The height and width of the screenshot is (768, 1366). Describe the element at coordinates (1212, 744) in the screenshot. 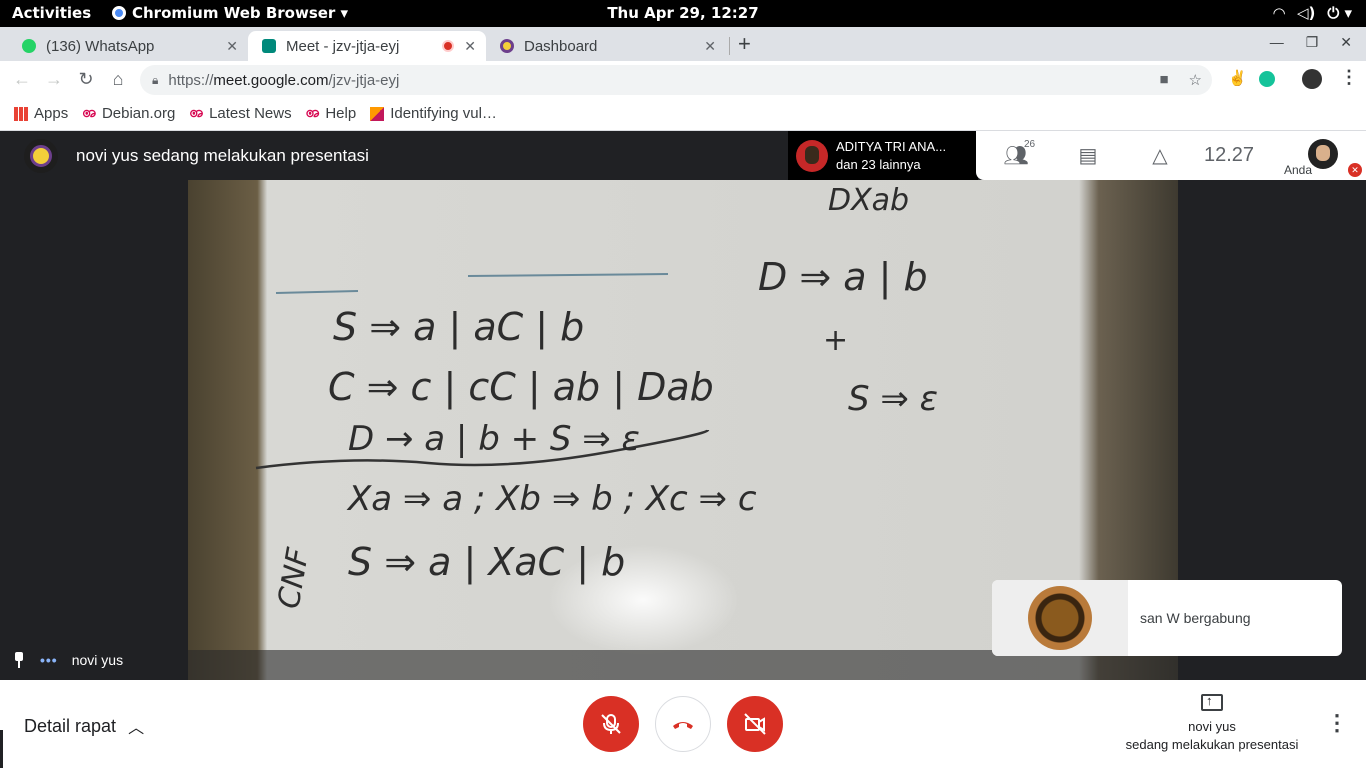

I see `presenting-text: sedang melakukan presentasi` at that location.